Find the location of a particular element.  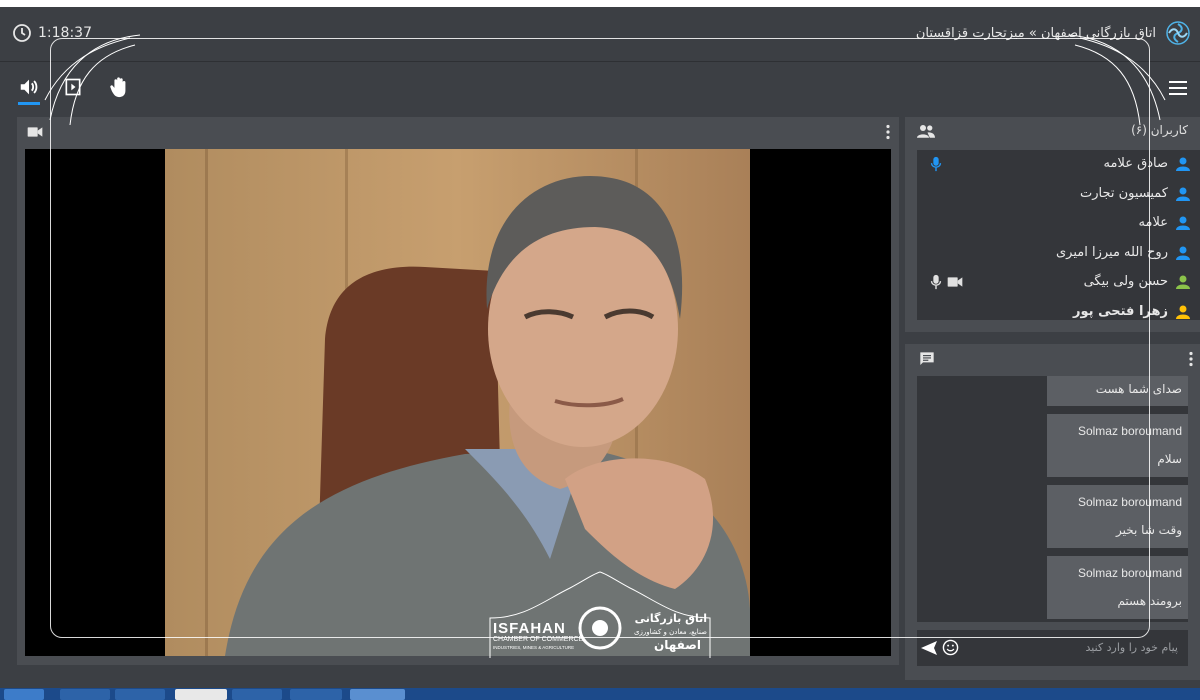

brand-english-subtitle-2: INDUSTRIES, MINES & AGRICULTURE is located at coordinates (534, 647).